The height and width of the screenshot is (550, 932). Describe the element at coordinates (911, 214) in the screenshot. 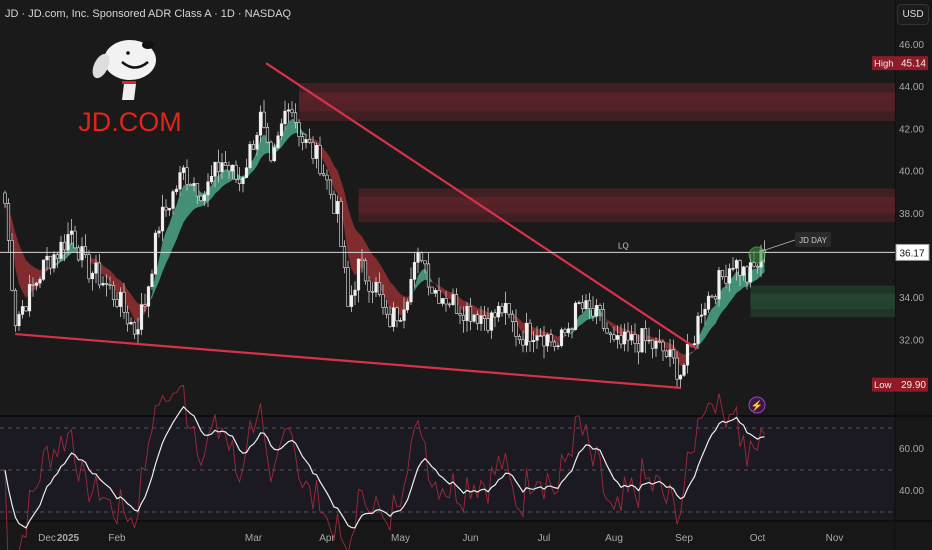

I see `price-tick-label: 38.00` at that location.